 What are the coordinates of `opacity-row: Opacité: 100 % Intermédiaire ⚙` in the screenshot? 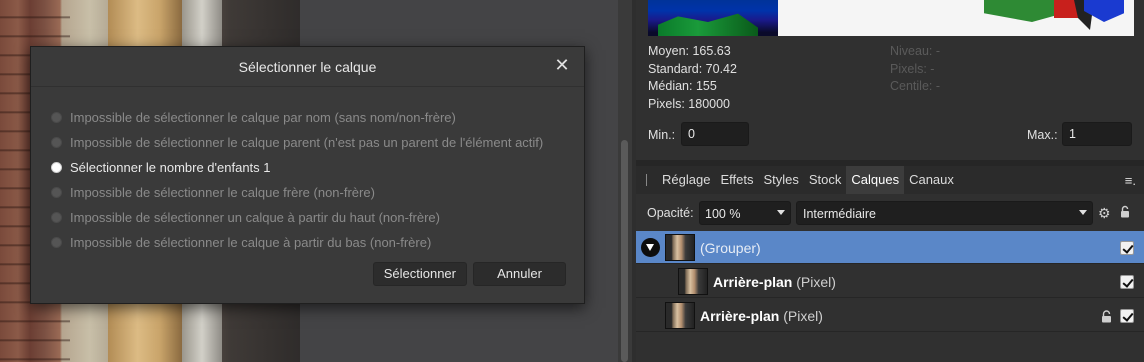 It's located at (890, 214).